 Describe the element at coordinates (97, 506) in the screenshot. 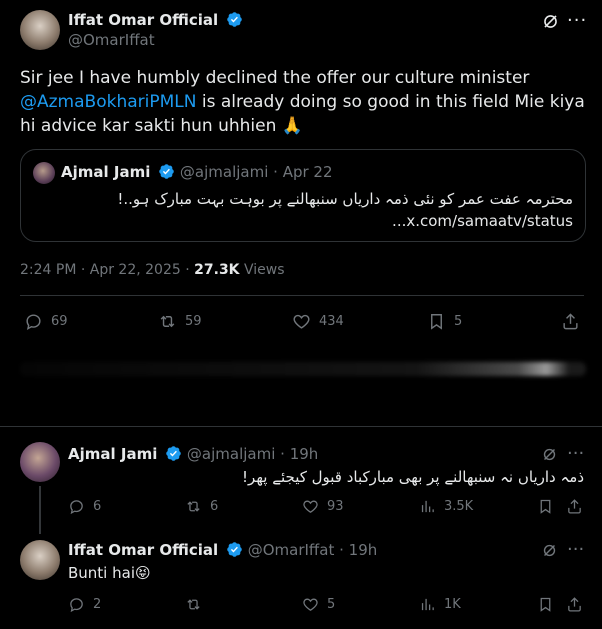

I see `reply-count: 6` at that location.